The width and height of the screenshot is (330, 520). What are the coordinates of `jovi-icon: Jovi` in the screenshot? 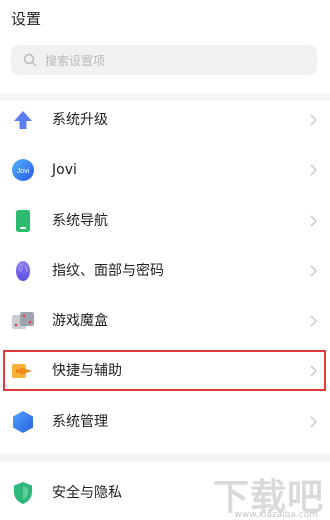 It's located at (23, 170).